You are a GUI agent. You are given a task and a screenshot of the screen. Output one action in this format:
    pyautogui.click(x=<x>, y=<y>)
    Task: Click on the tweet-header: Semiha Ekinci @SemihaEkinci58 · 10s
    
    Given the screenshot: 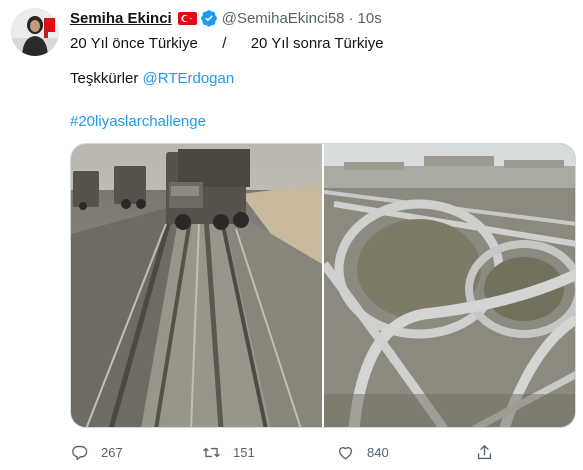 What is the action you would take?
    pyautogui.click(x=226, y=18)
    